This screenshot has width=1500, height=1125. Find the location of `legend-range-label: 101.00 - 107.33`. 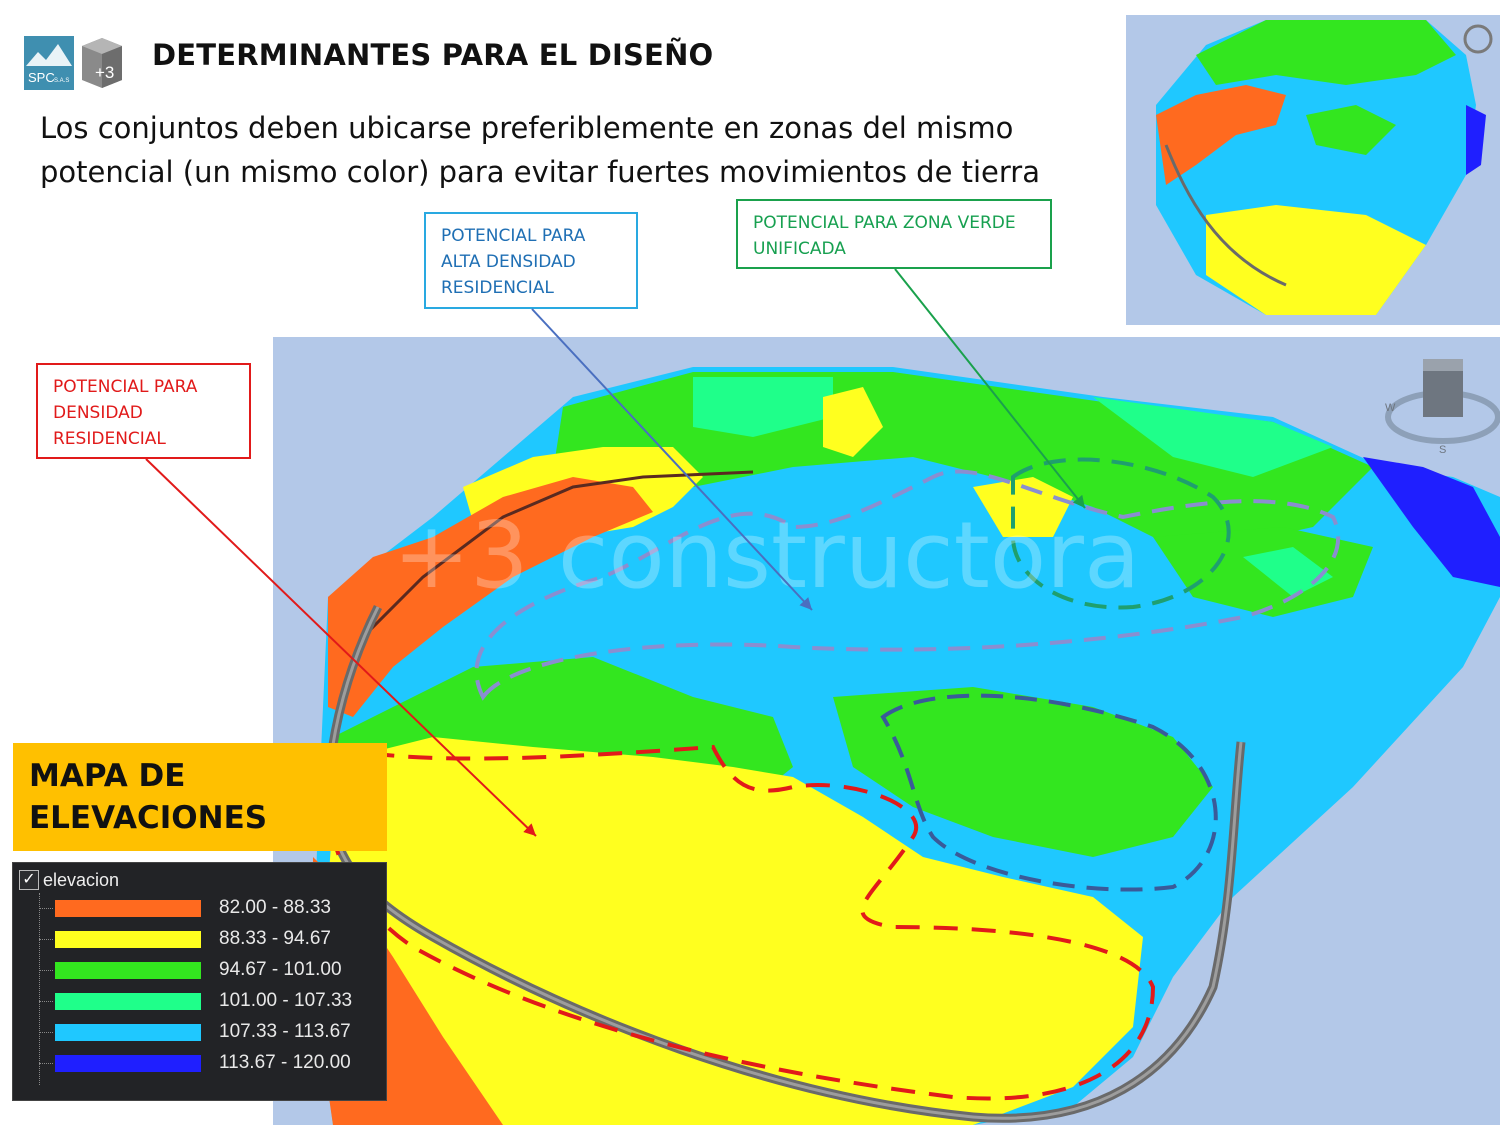

legend-range-label: 101.00 - 107.33 is located at coordinates (286, 1000).